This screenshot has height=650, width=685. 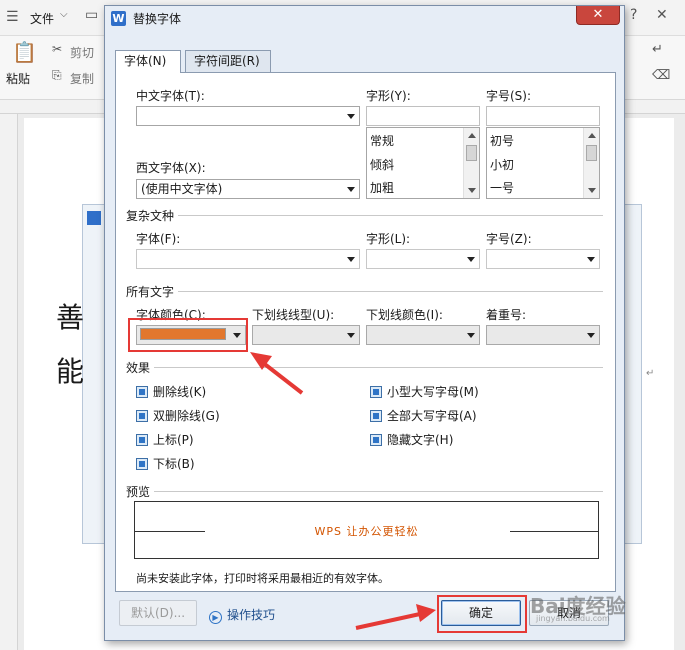 I want to click on emphasis-mark-label: 着重号:, so click(x=506, y=315).